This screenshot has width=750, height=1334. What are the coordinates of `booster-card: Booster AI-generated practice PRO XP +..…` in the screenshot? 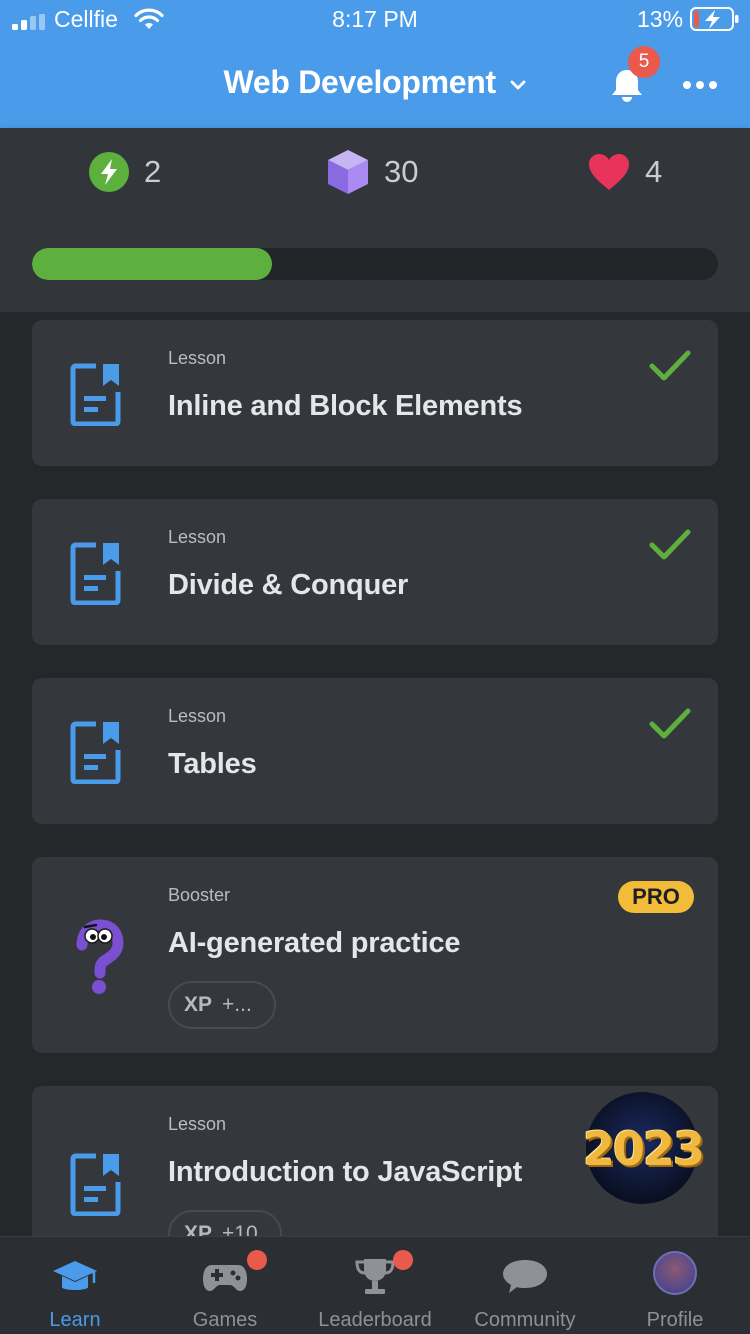 It's located at (375, 955).